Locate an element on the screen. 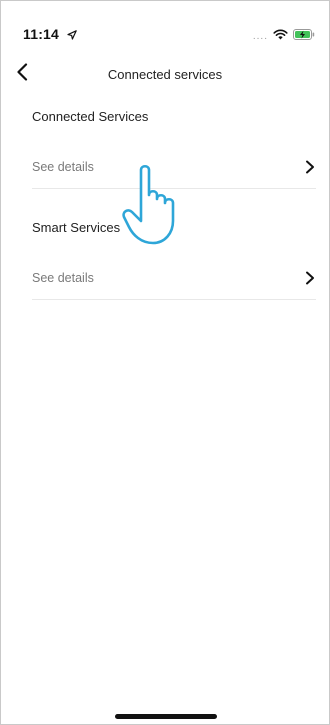  status-time-text: 11:14 is located at coordinates (41, 34).